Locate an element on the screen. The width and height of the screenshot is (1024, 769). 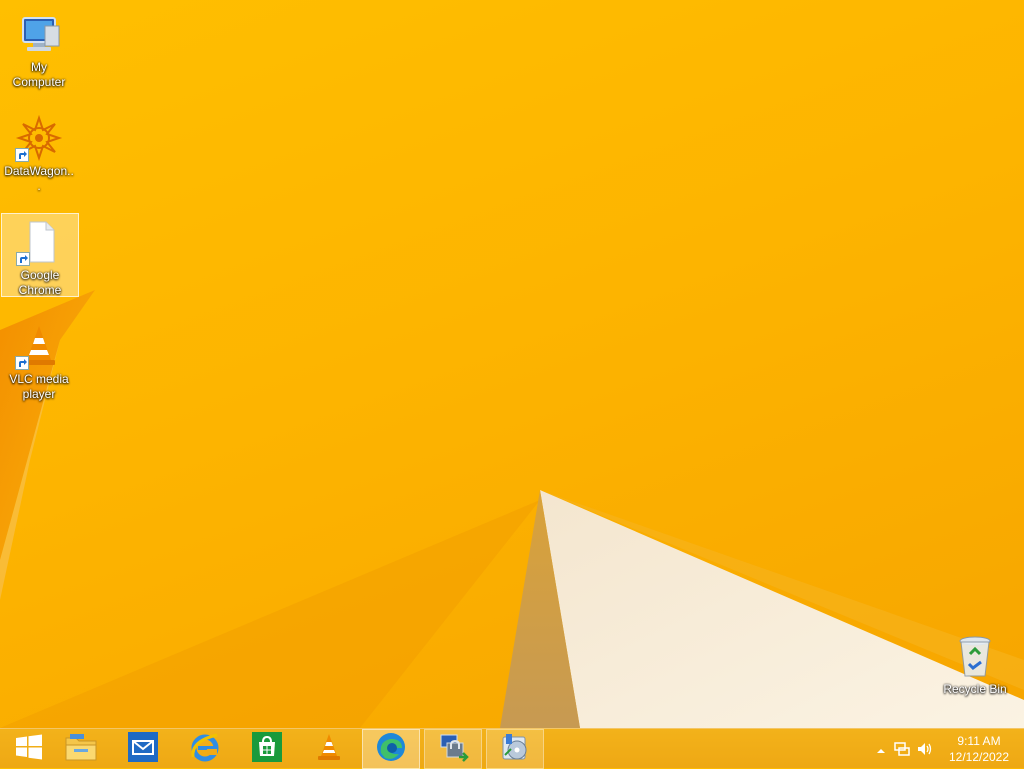
taskbar-disk-app is located at coordinates (515, 749).